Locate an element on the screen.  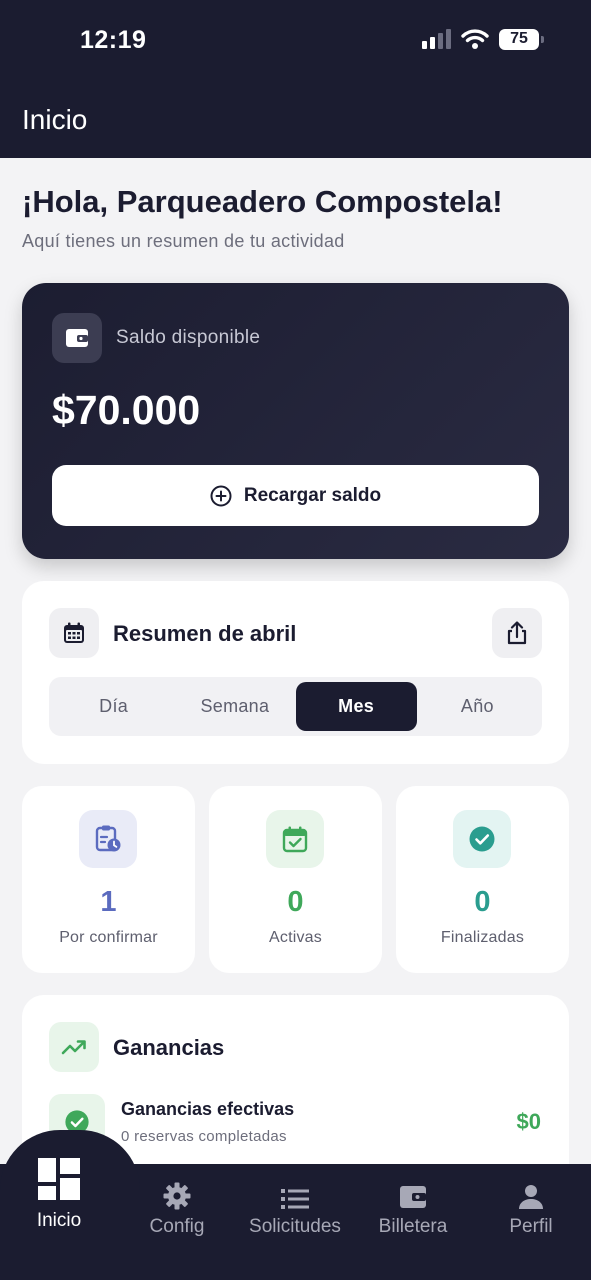
stat-value-finished: 0 is located at coordinates (482, 902).